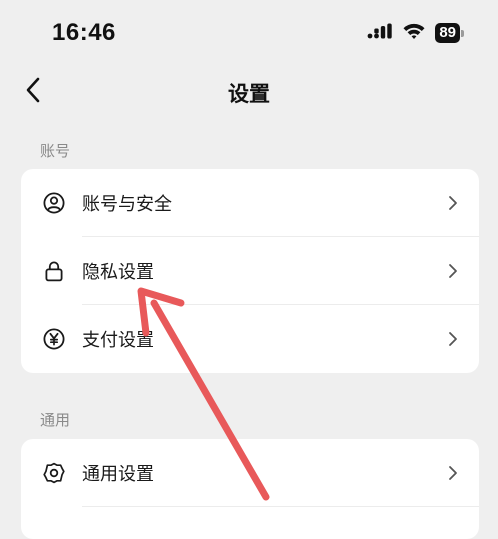 This screenshot has height=539, width=498. I want to click on settings-row-privacy: 隐私设置, so click(250, 271).